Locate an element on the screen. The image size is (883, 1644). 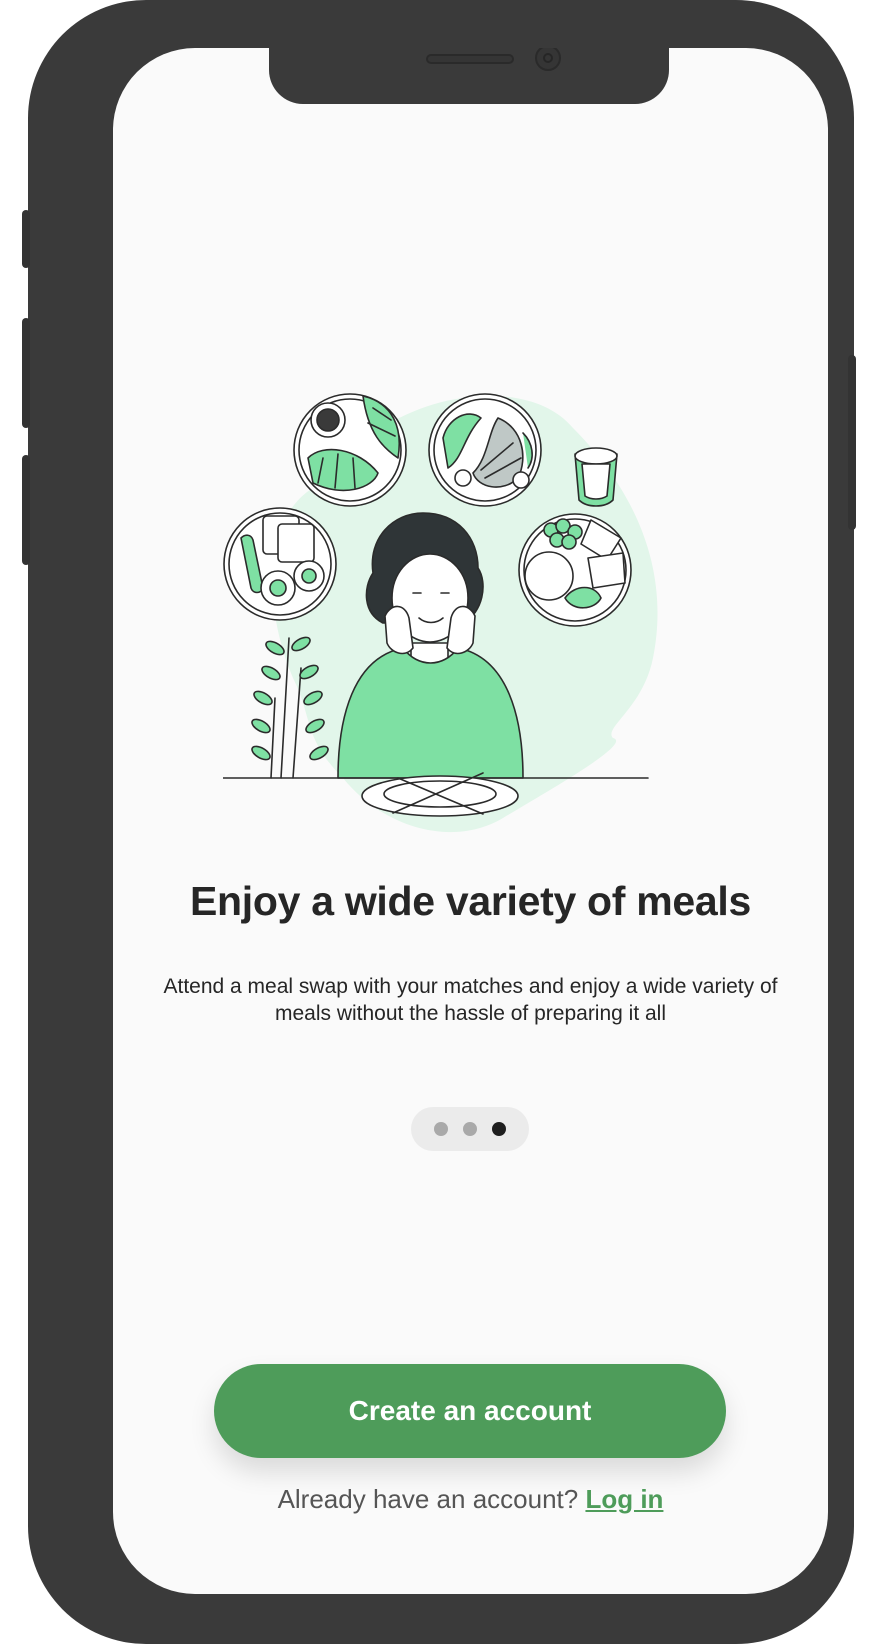
login-link: Log in is located at coordinates (624, 1499).